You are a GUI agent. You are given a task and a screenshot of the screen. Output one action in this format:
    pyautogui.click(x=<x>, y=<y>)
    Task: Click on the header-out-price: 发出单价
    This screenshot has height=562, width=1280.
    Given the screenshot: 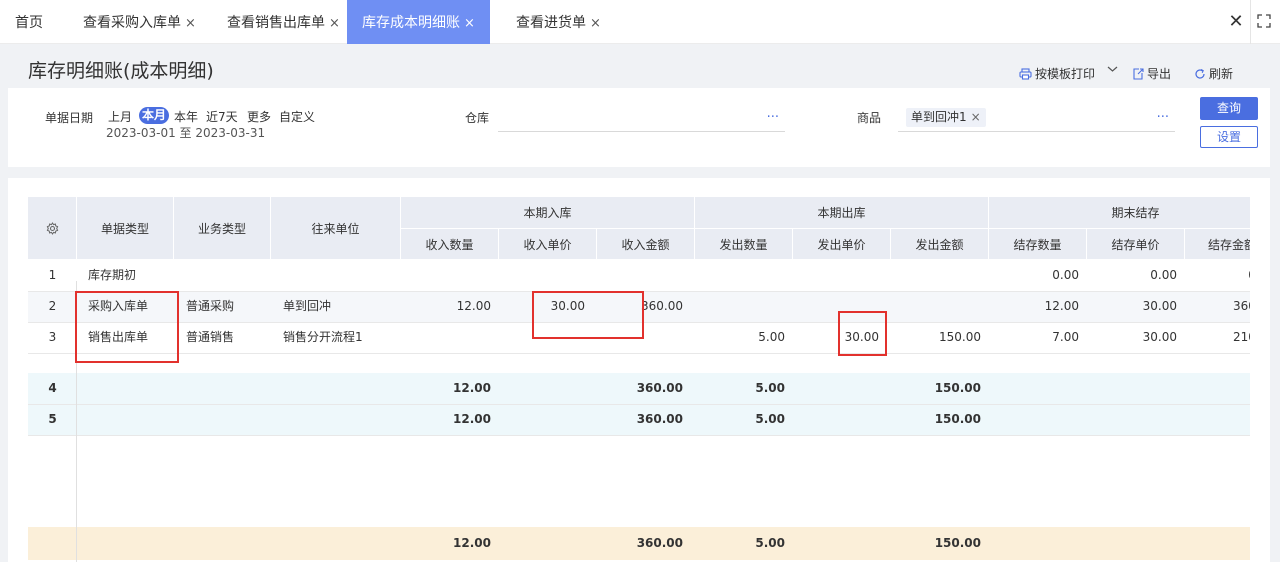 What is the action you would take?
    pyautogui.click(x=842, y=244)
    